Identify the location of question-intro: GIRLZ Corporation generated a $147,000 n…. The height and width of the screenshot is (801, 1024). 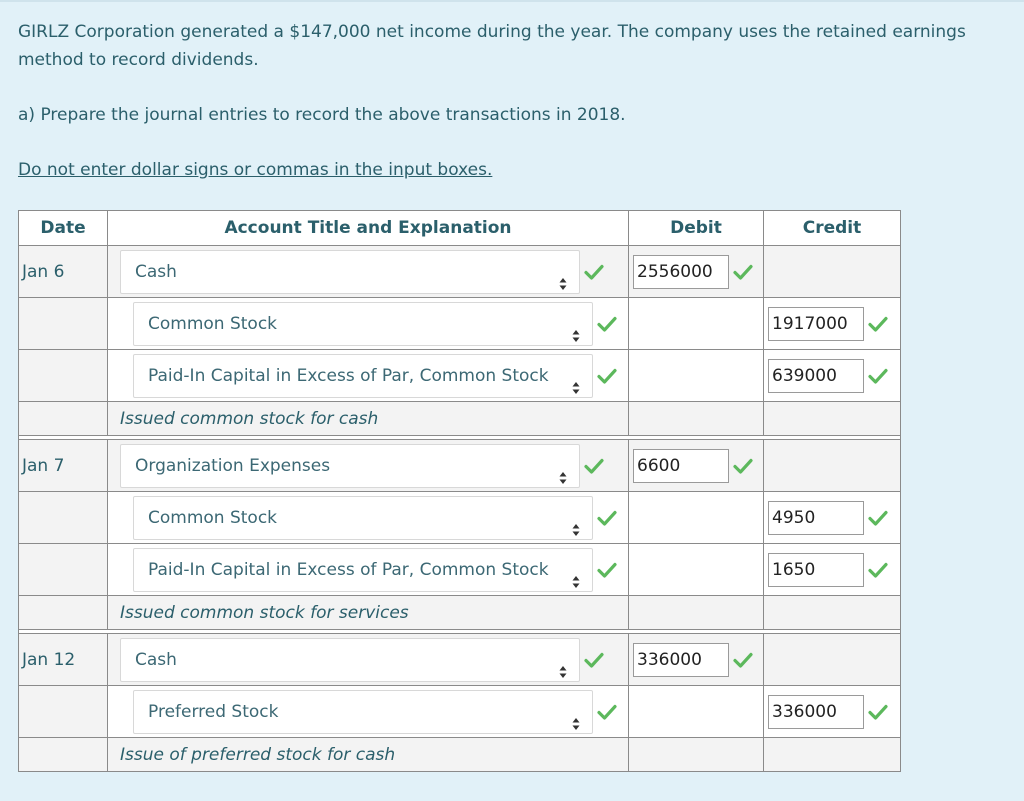
(492, 46).